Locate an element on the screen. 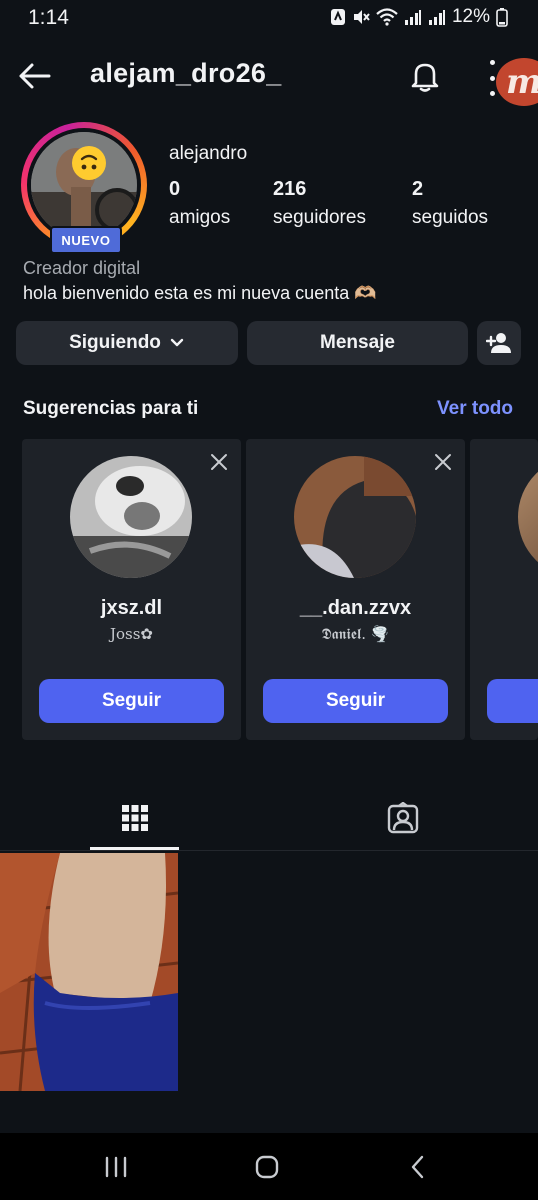 This screenshot has height=1200, width=538. following-label: Siguiendo is located at coordinates (115, 342).